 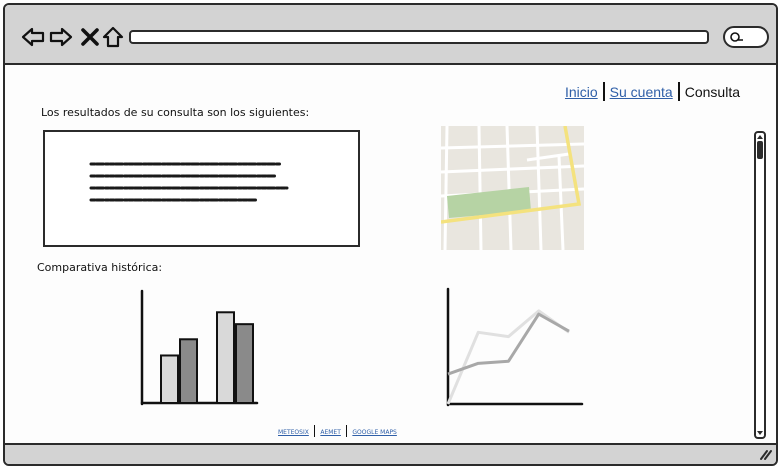 I want to click on top-navigation: Inicio Su cuenta Consulta, so click(x=652, y=91).